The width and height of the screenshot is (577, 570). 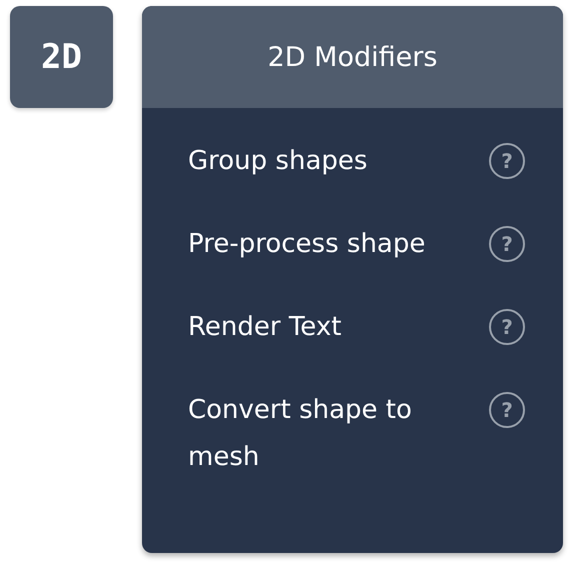 What do you see at coordinates (353, 57) in the screenshot?
I see `panel-title: 2D Modifiers` at bounding box center [353, 57].